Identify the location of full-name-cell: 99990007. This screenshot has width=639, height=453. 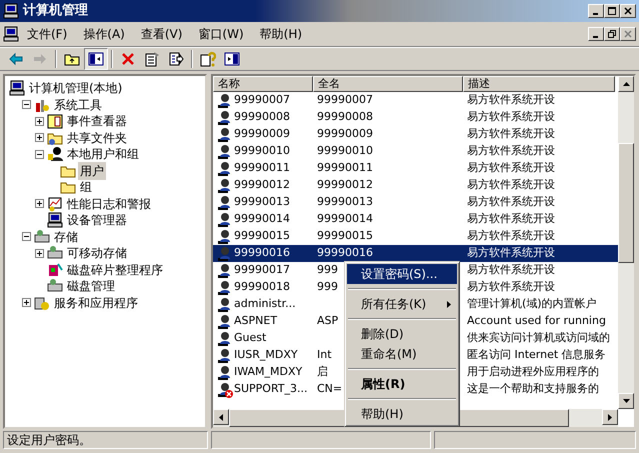
(345, 99).